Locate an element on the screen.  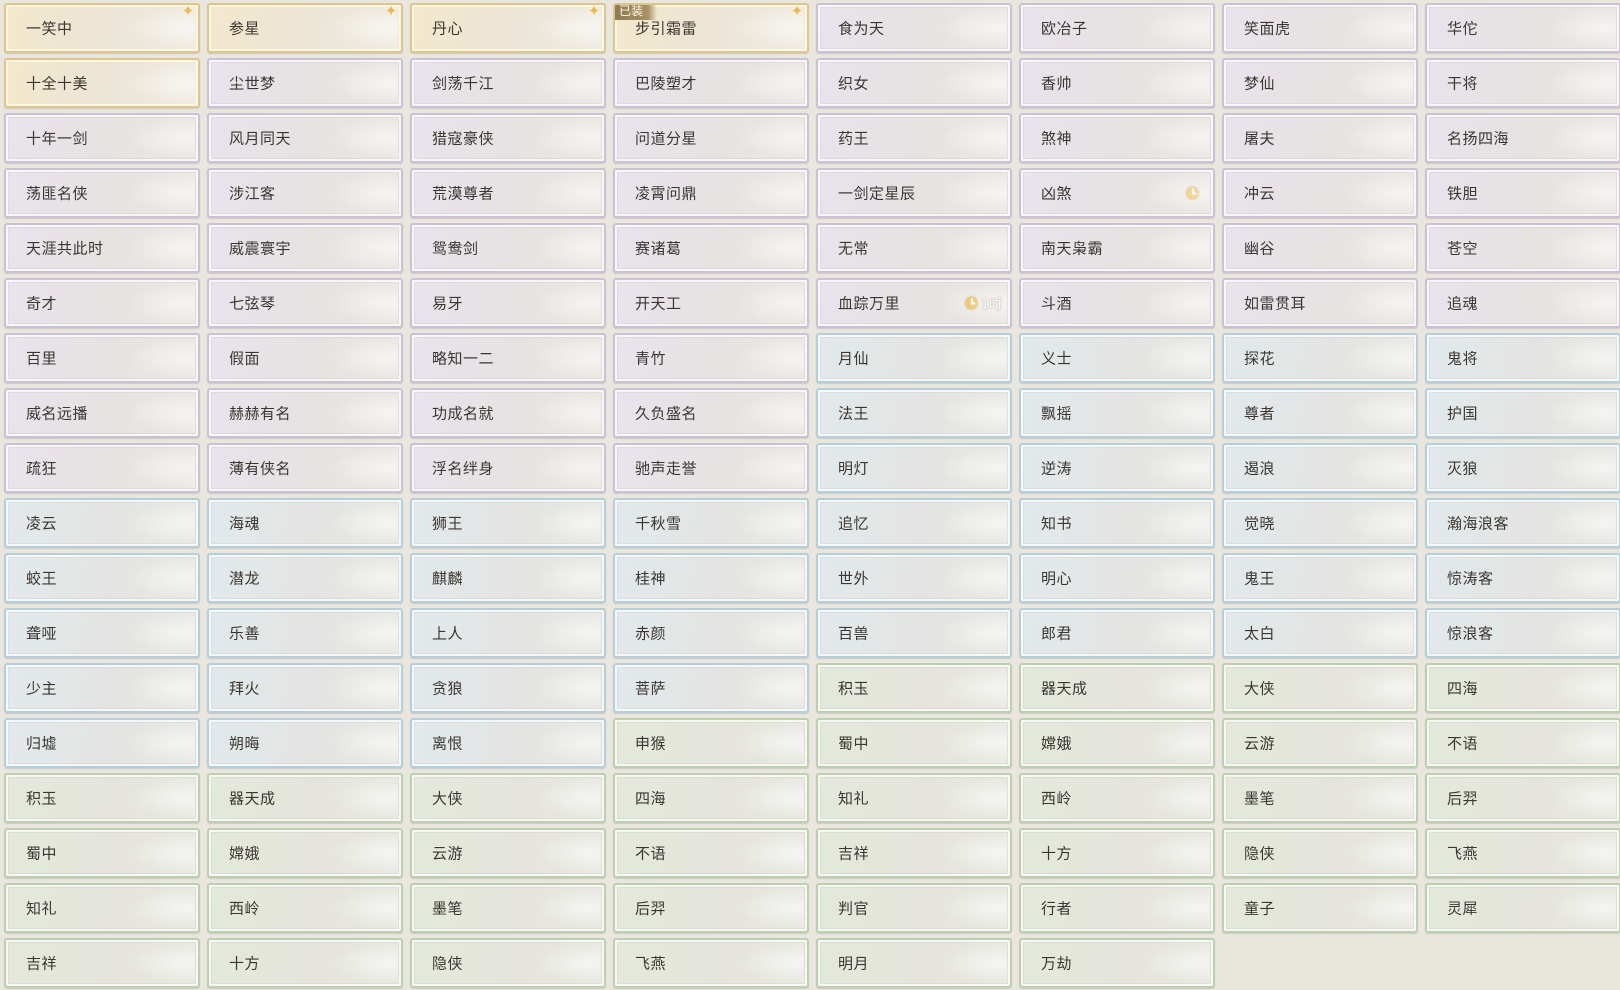
title-tile: 欧冶子 is located at coordinates (1117, 28).